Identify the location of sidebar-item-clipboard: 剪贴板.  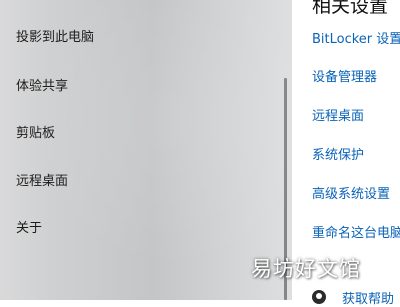
(146, 134).